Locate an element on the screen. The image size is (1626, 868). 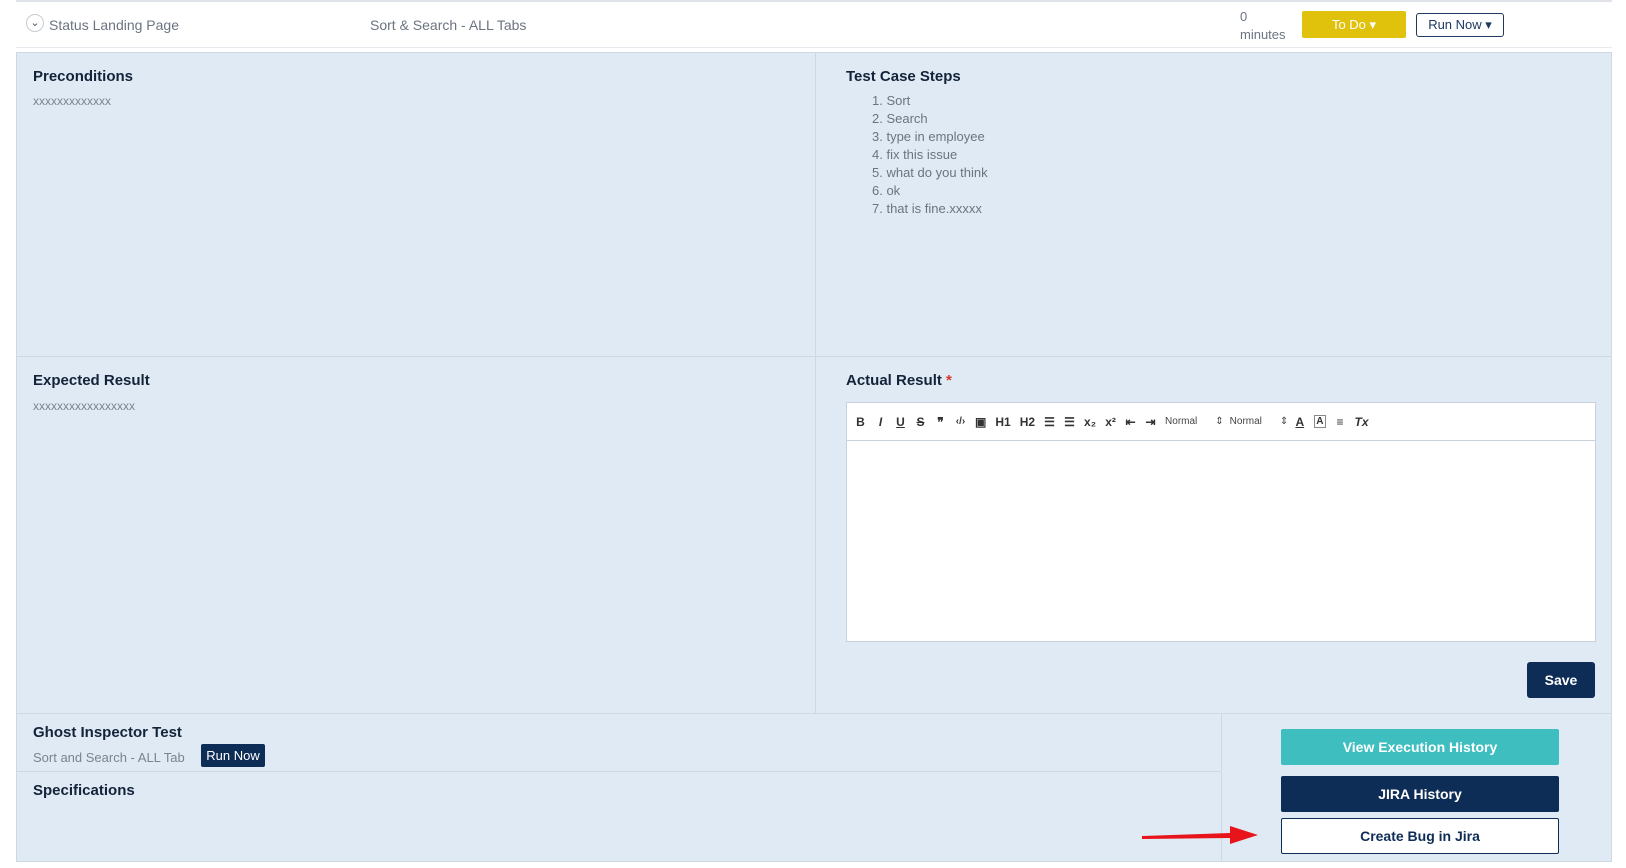
background-color-icon: A is located at coordinates (1320, 421).